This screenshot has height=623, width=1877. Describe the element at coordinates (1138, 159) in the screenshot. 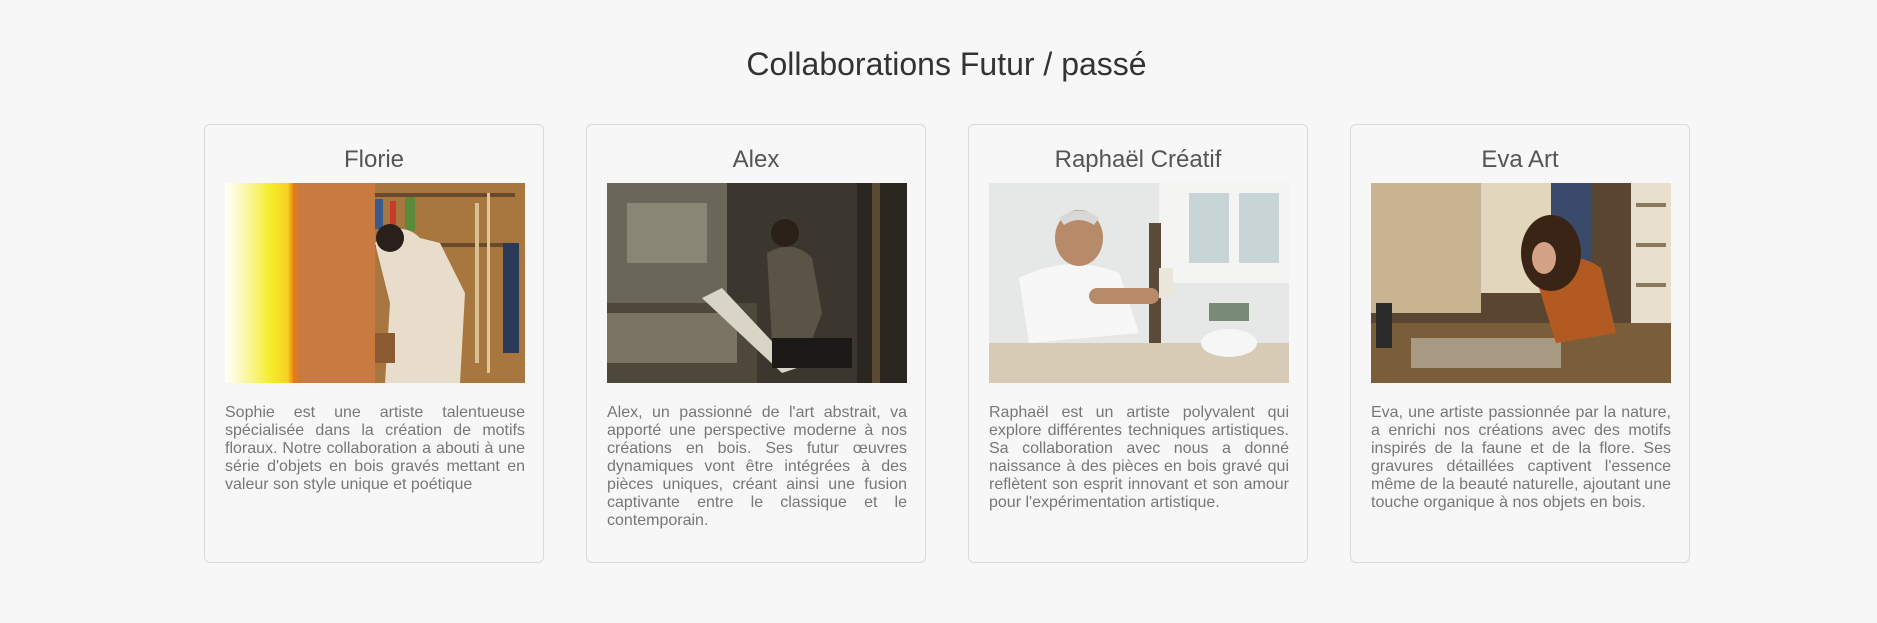

I see `card-title: Raphaël Créatif` at that location.